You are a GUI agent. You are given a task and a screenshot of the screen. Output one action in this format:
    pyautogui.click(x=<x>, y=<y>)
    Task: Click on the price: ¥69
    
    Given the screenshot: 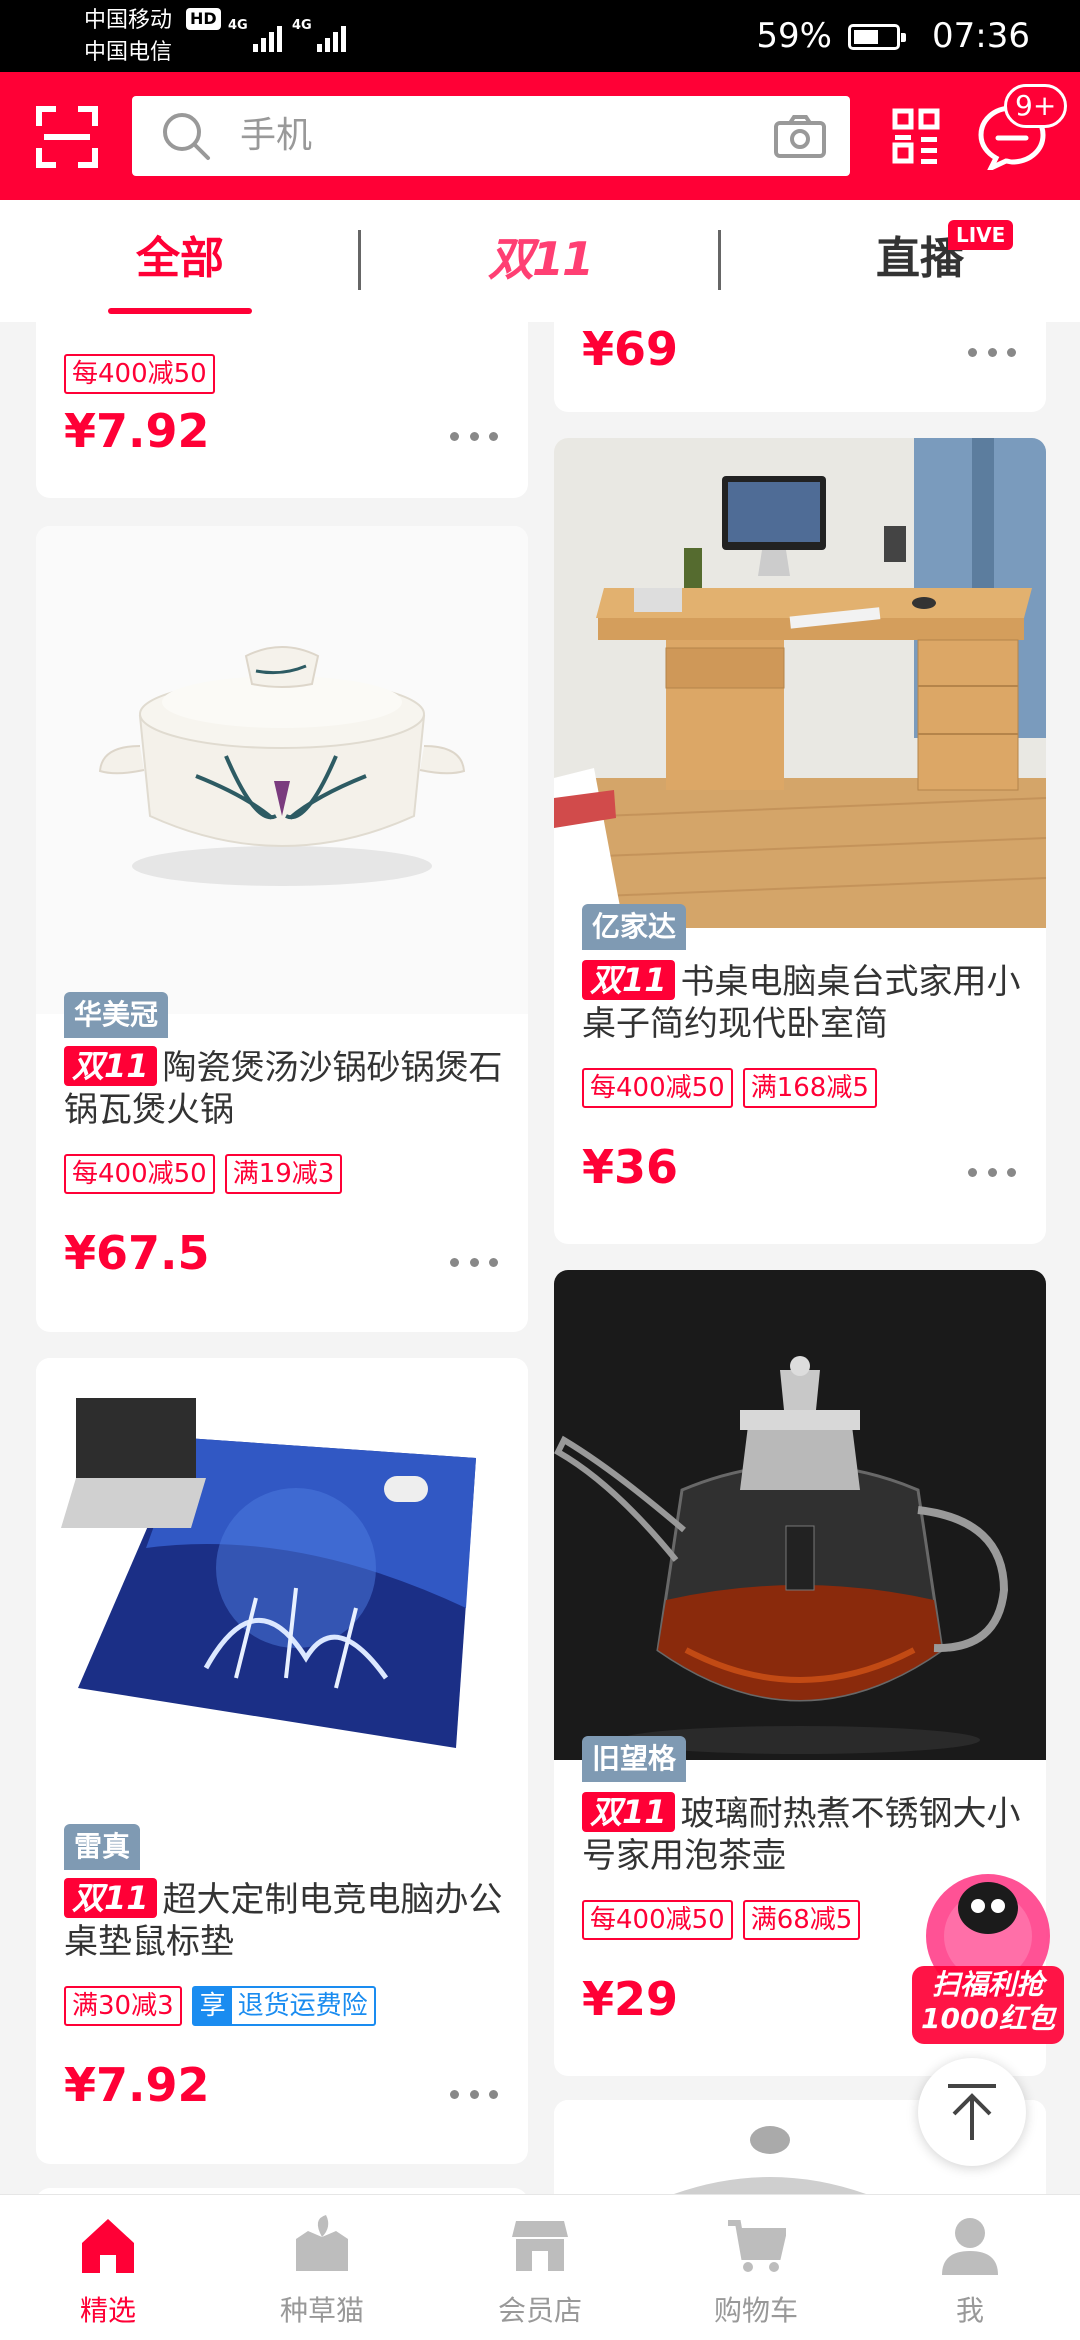 What is the action you would take?
    pyautogui.click(x=630, y=349)
    